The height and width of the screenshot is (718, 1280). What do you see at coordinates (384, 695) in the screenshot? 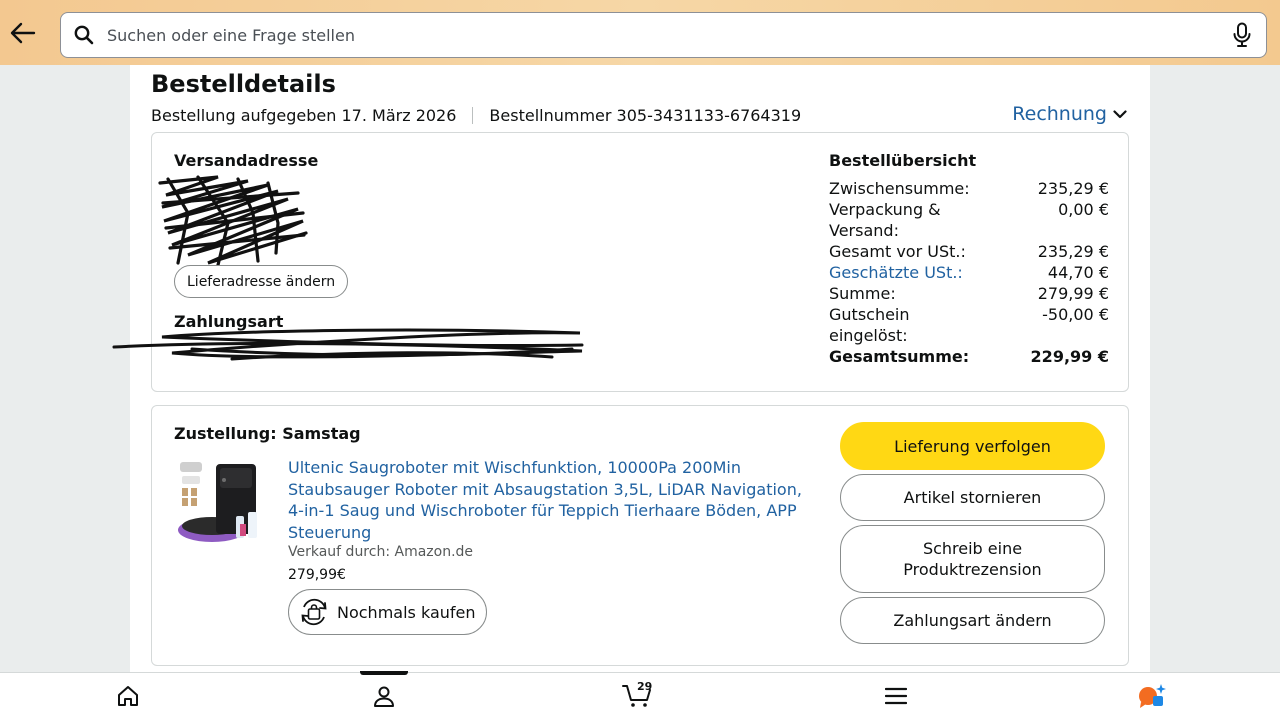
I see `account-icon` at bounding box center [384, 695].